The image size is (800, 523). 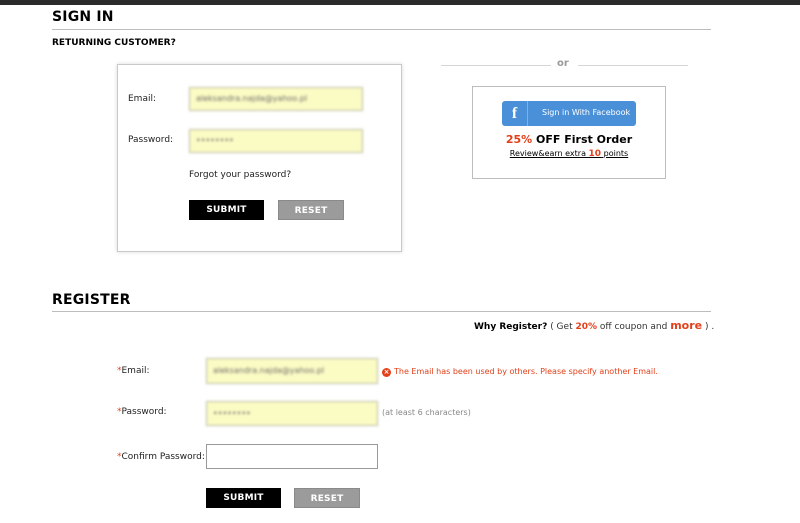 What do you see at coordinates (549, 153) in the screenshot?
I see `review-prefix: Review&earn extra` at bounding box center [549, 153].